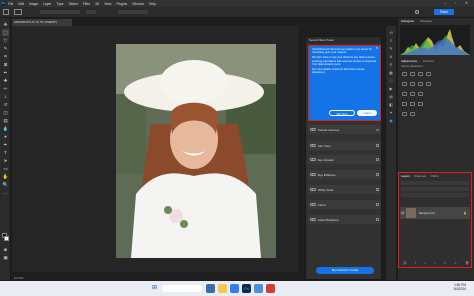 This screenshot has width=474, height=296. Describe the element at coordinates (420, 104) in the screenshot. I see `threshold-icon` at that location.